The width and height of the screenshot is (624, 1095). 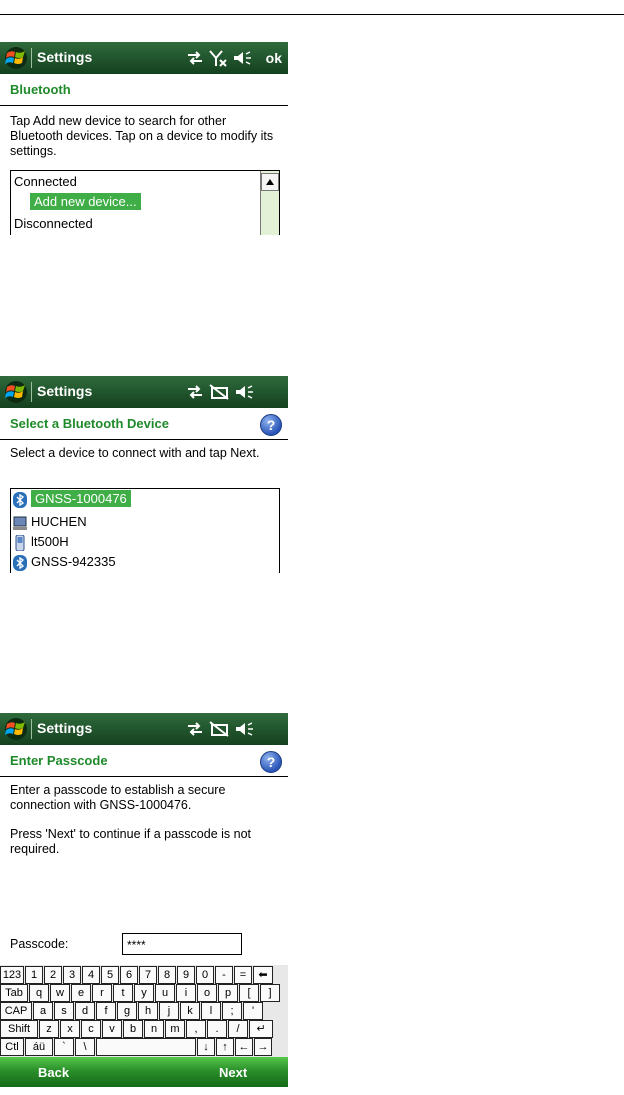 What do you see at coordinates (14, 993) in the screenshot?
I see `key: Tab` at bounding box center [14, 993].